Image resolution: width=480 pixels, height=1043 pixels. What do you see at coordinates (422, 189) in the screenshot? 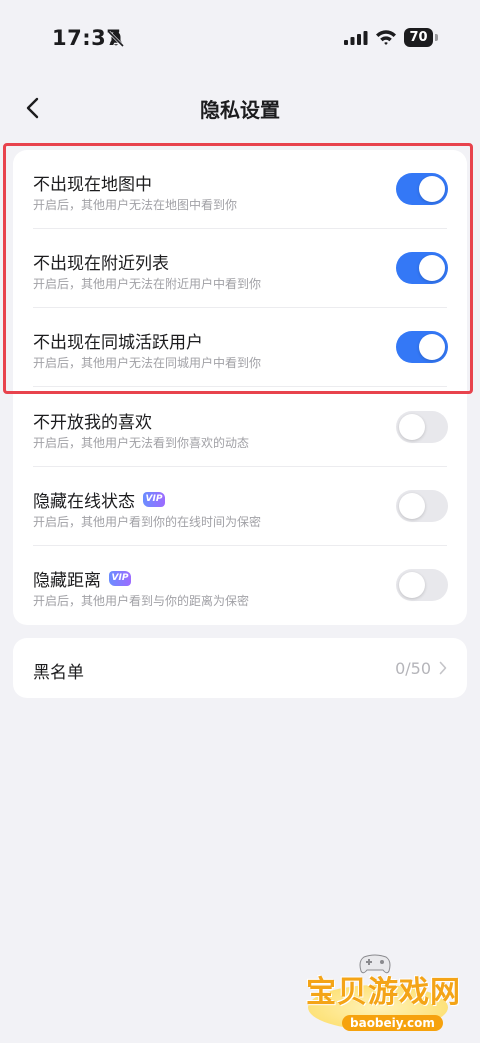
I see `hide-on-map-toggle` at bounding box center [422, 189].